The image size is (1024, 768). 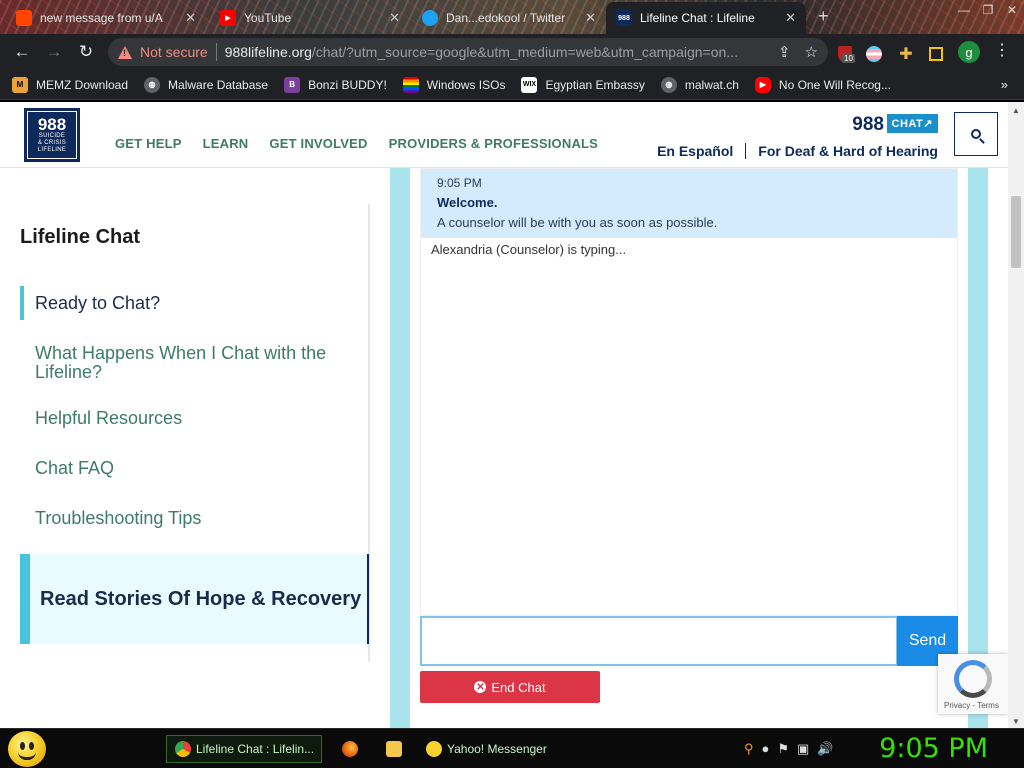 I want to click on logo-line: SUICIDE, so click(x=52, y=136).